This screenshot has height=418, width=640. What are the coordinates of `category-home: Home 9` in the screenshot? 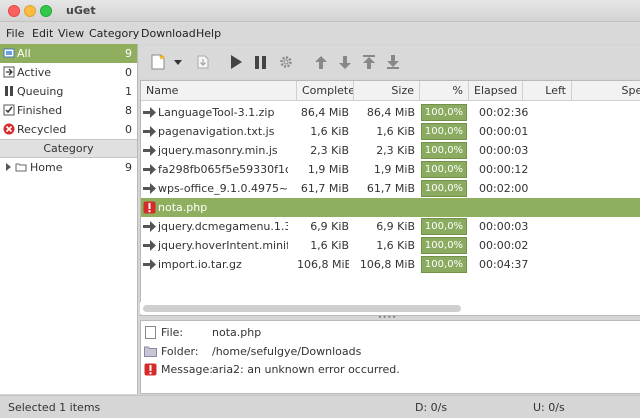 It's located at (68, 167).